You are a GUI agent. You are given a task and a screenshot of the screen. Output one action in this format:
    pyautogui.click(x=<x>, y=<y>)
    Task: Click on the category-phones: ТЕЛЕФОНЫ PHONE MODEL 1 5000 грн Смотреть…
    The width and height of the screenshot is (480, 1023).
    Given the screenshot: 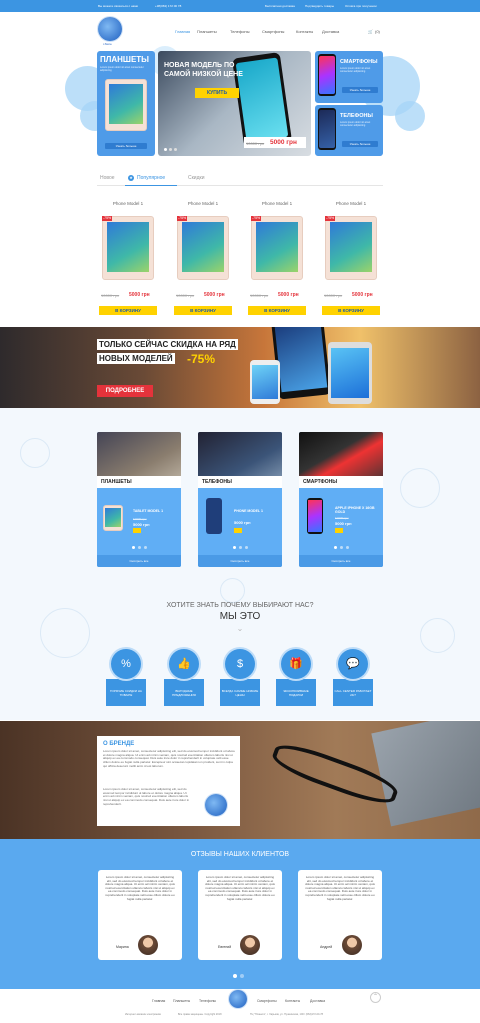 What is the action you would take?
    pyautogui.click(x=240, y=499)
    